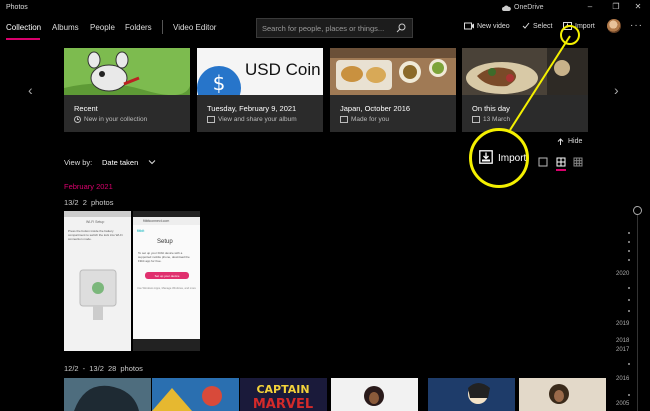 The width and height of the screenshot is (650, 411). I want to click on url-bar: fitbitconnect.com, so click(166, 221).